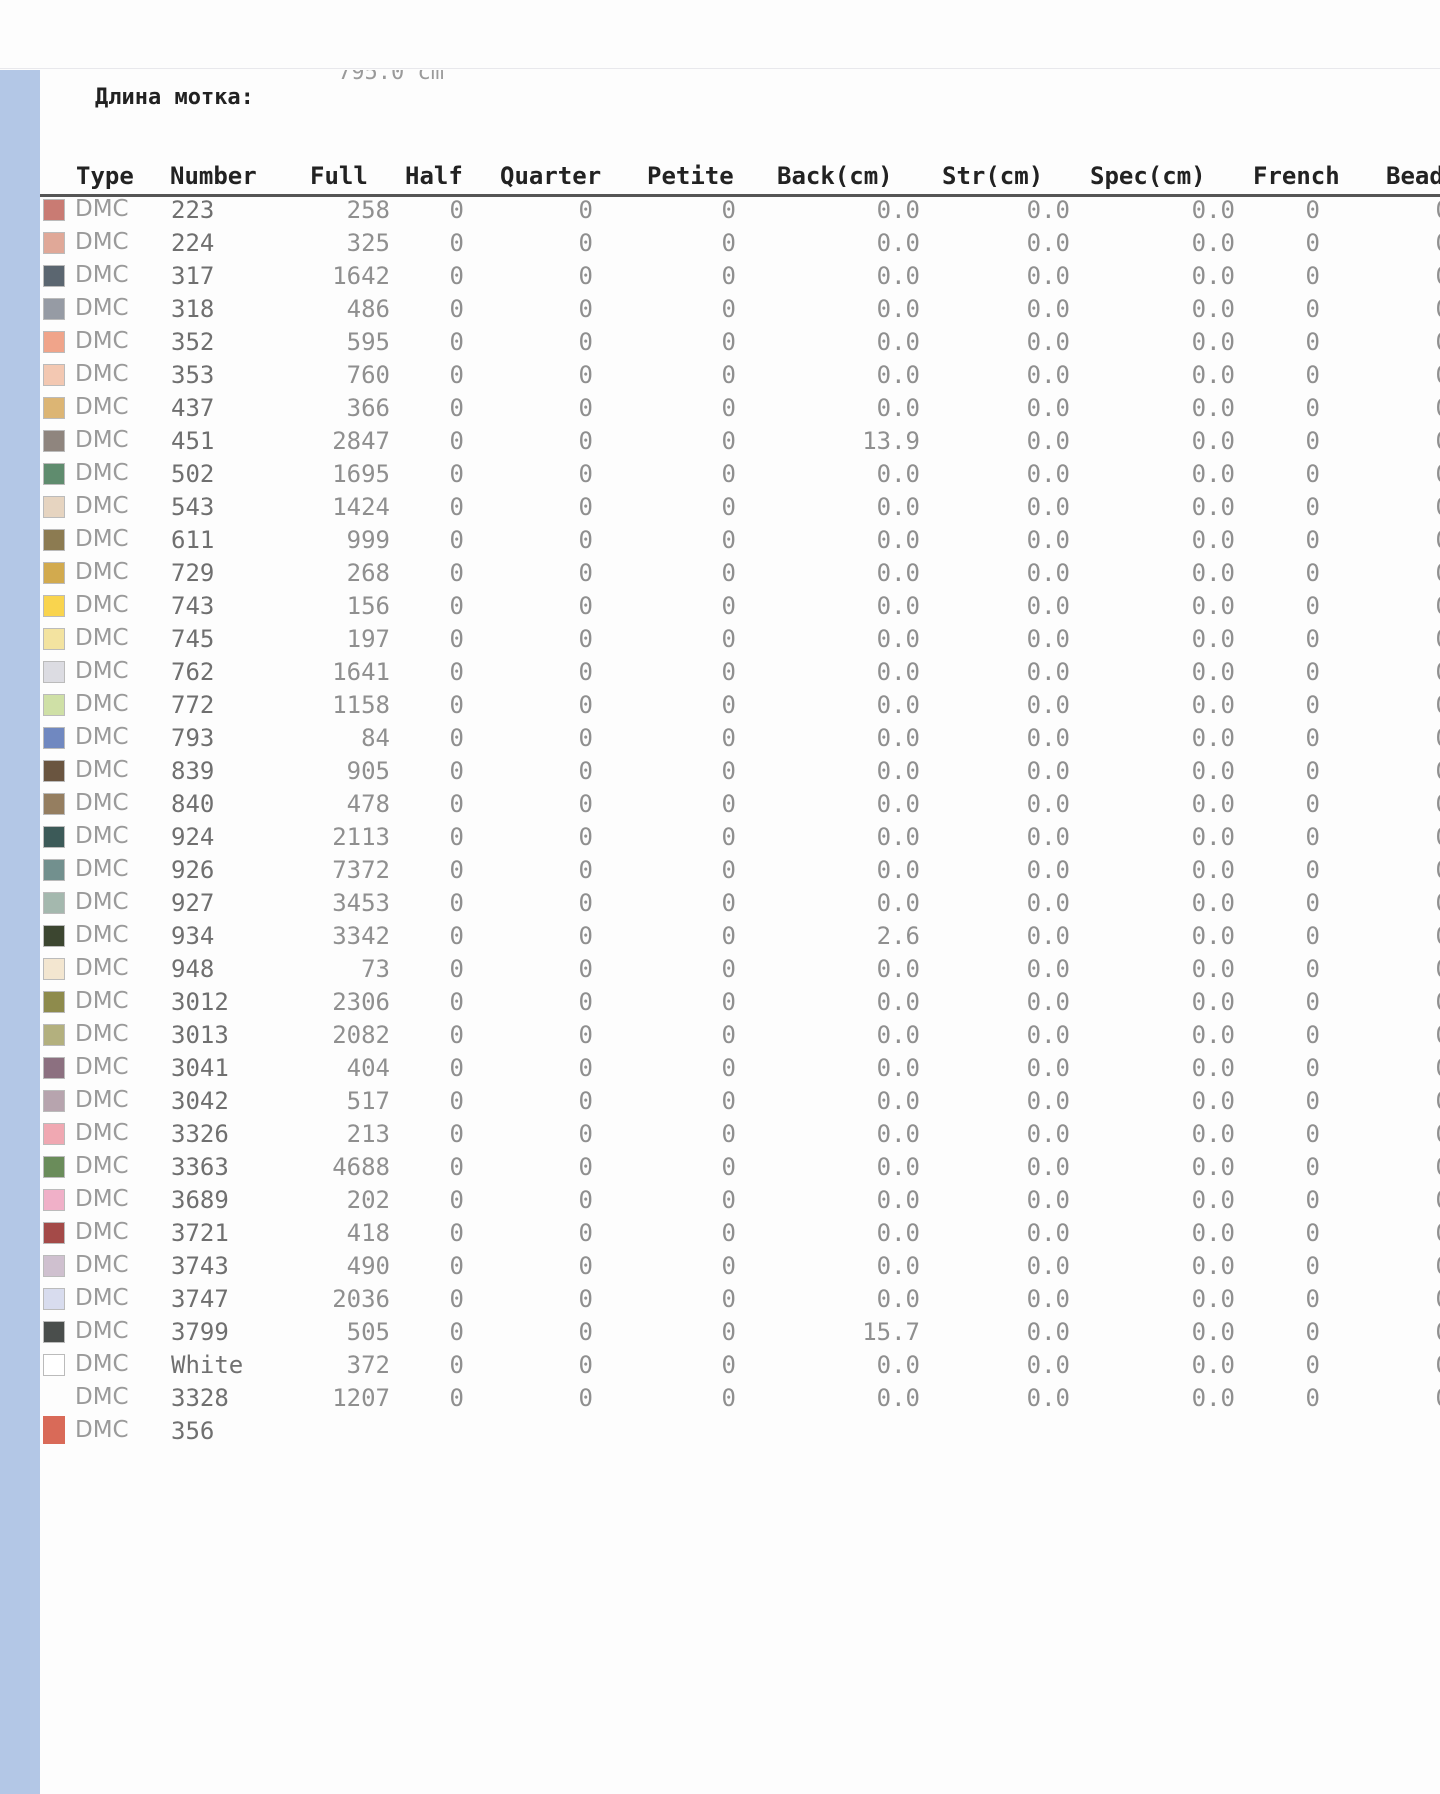 Image resolution: width=1440 pixels, height=1794 pixels. I want to click on table-row: DMC 772 1158 0 0 0 0.0 0.0 0.0 0 0, so click(740, 705).